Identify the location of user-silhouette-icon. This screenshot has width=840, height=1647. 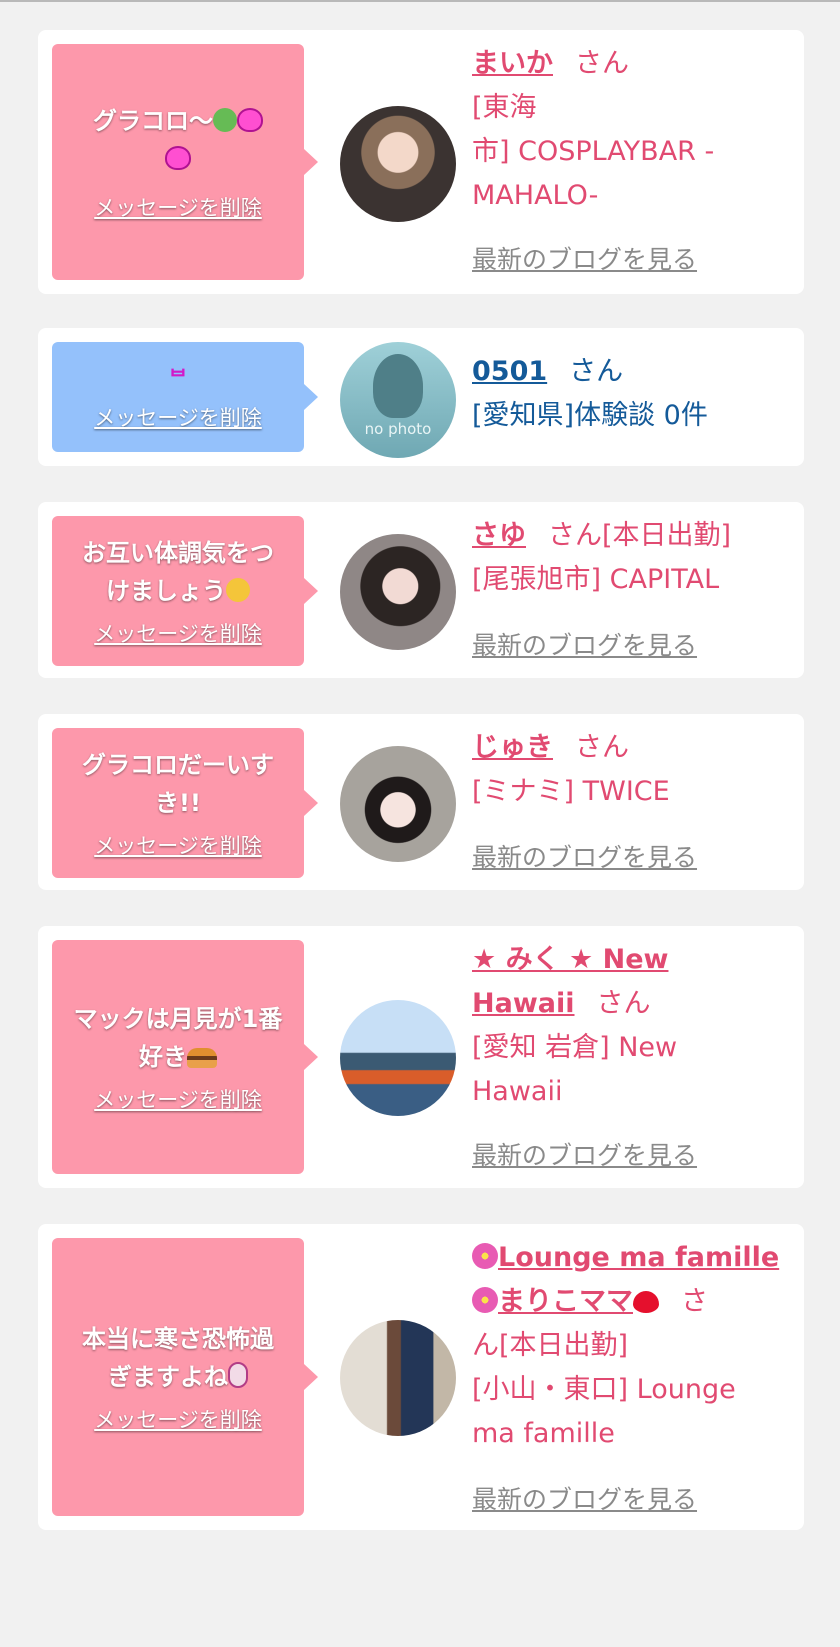
(398, 386).